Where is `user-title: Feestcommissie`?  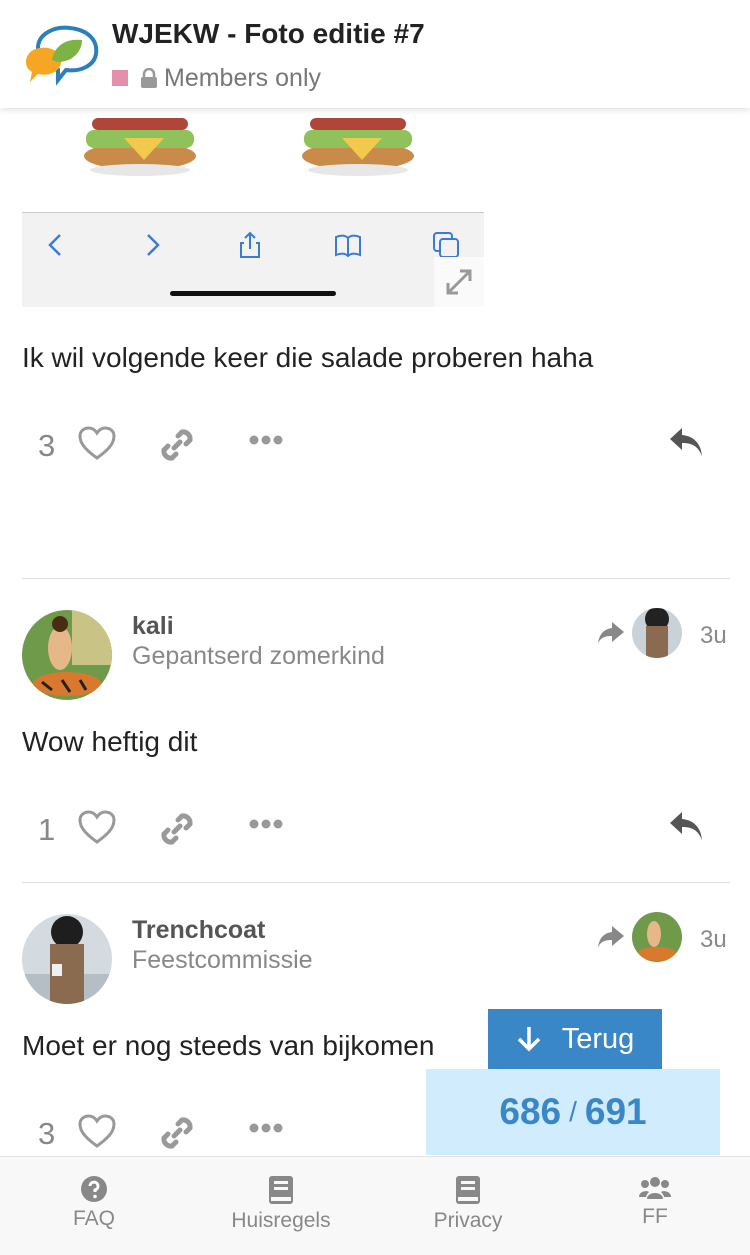 user-title: Feestcommissie is located at coordinates (222, 960).